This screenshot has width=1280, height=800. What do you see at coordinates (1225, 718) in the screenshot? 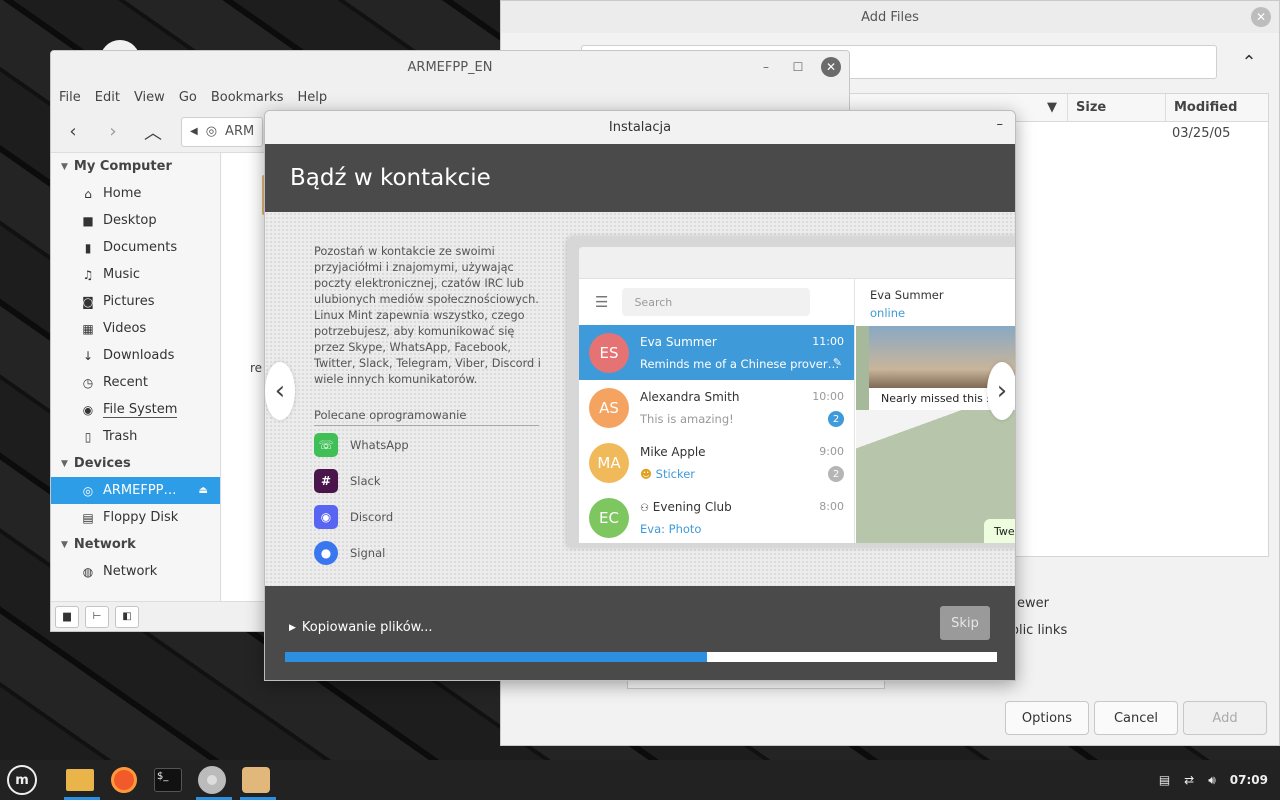
I see `add-button: Add` at bounding box center [1225, 718].